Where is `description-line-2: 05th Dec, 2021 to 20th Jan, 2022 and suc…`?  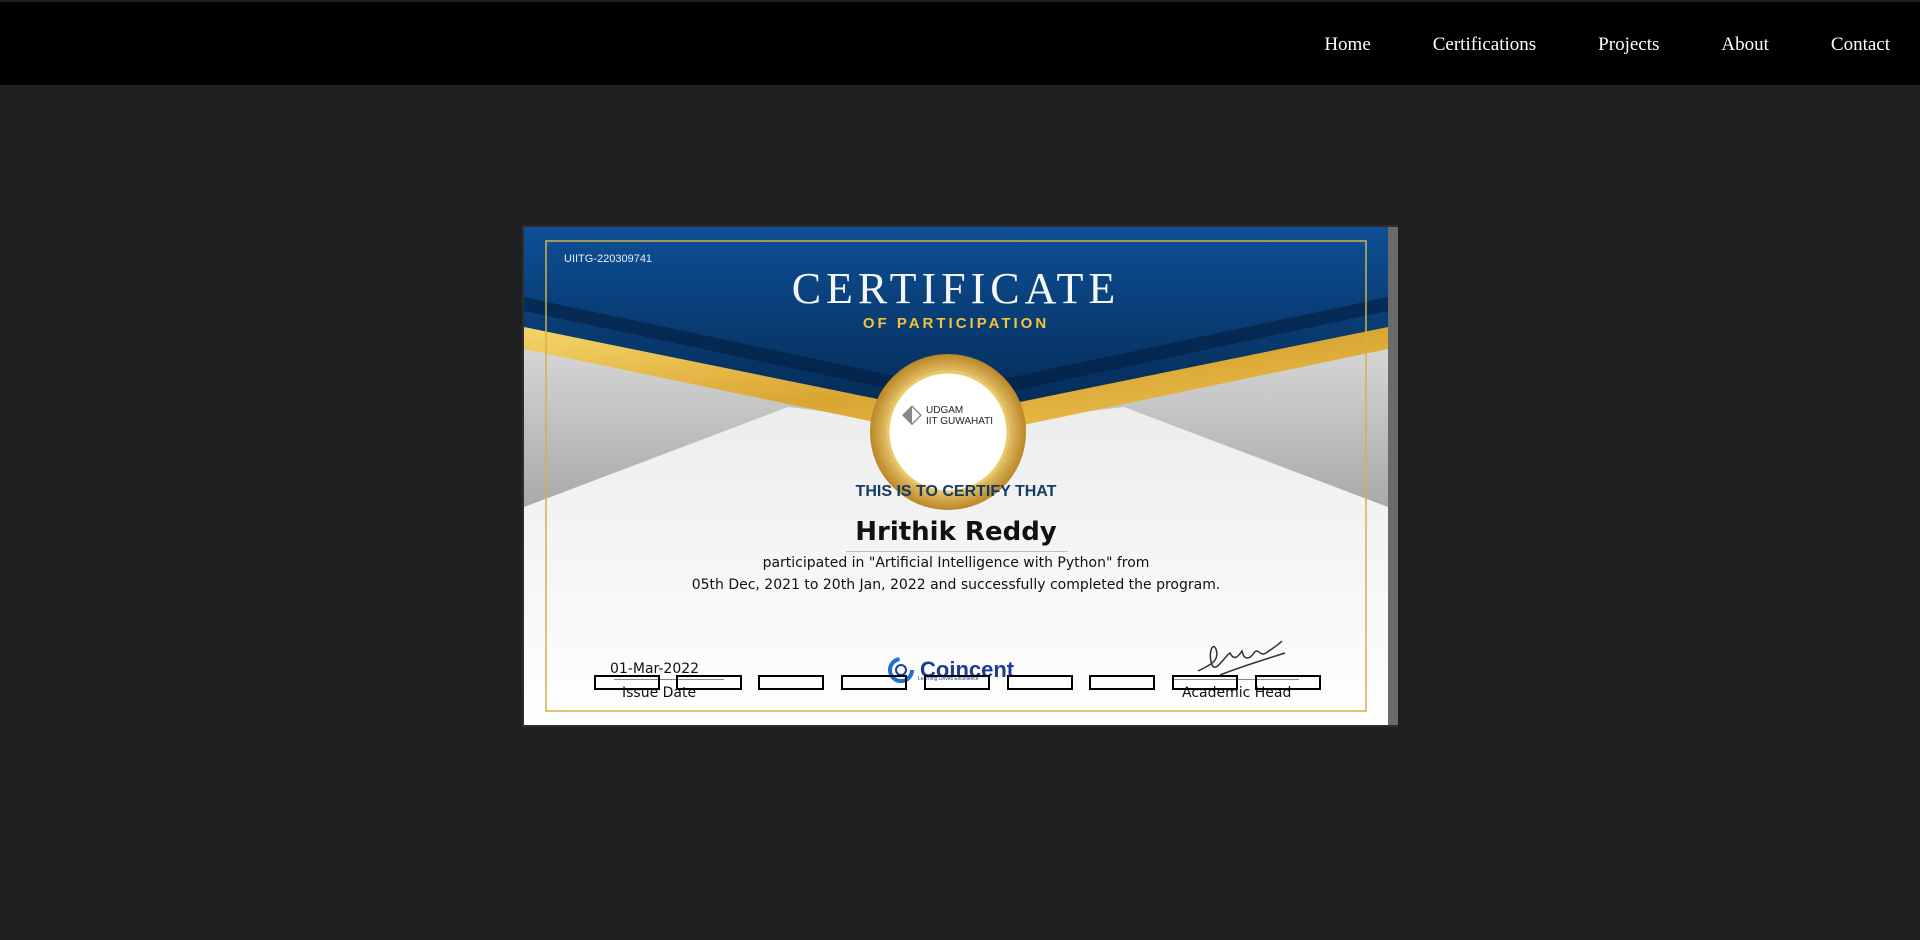
description-line-2: 05th Dec, 2021 to 20th Jan, 2022 and suc… is located at coordinates (956, 585).